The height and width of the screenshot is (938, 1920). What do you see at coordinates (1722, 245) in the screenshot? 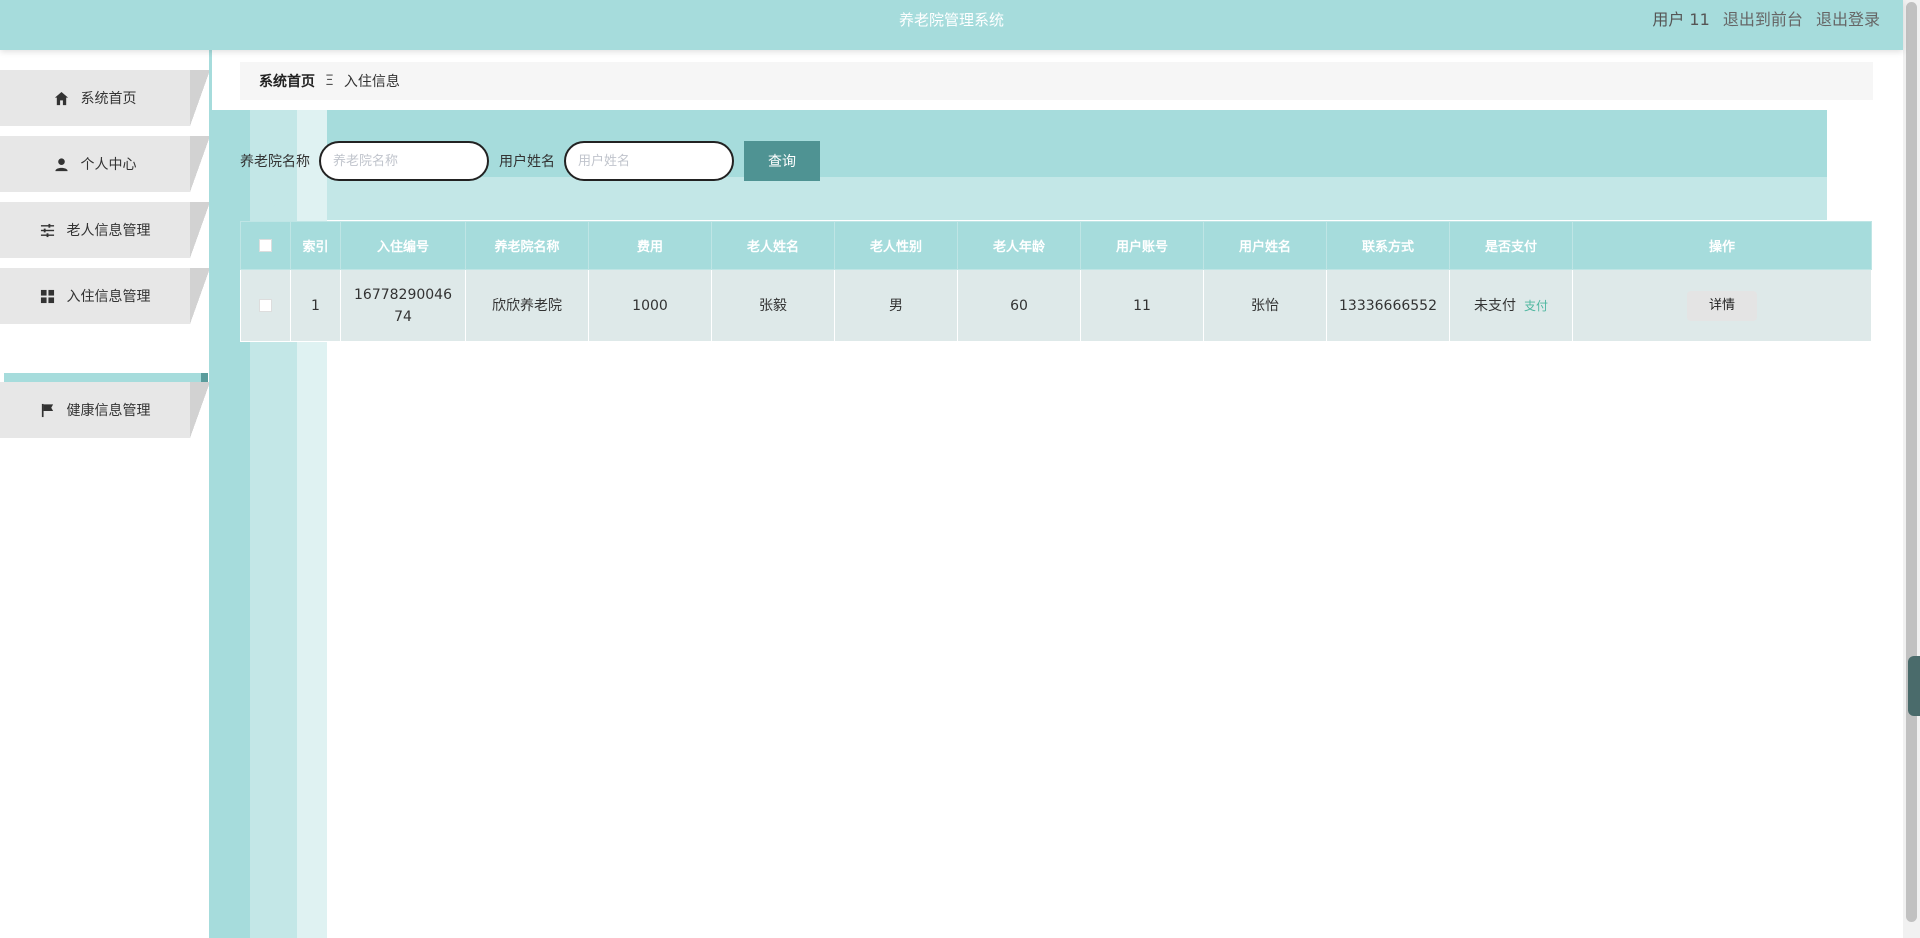
I see `column-header: 操作` at bounding box center [1722, 245].